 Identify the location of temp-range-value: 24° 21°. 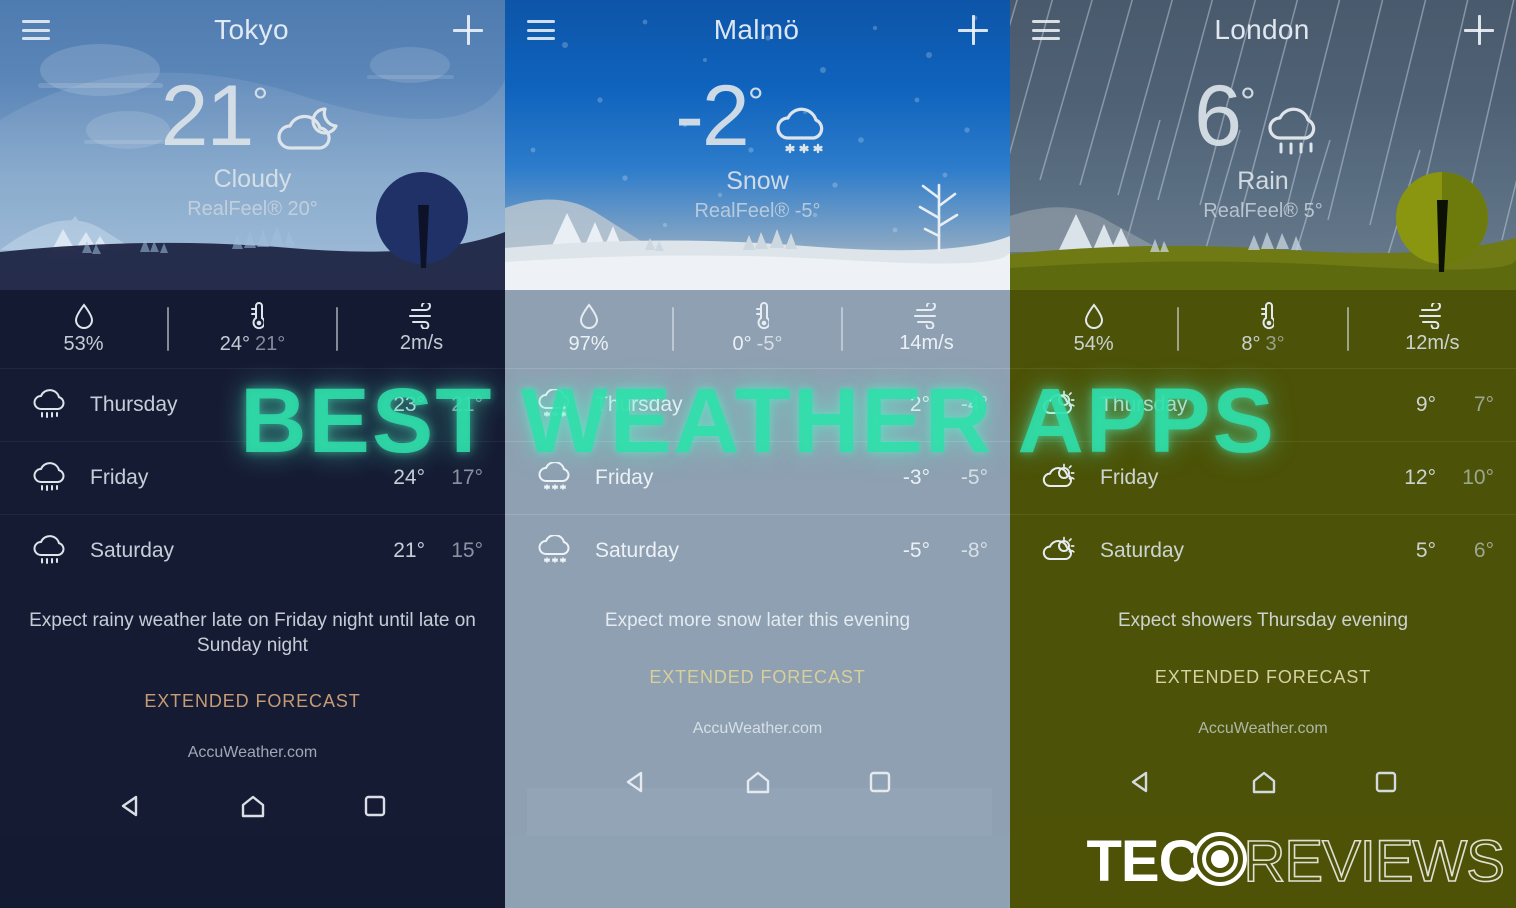
(253, 344).